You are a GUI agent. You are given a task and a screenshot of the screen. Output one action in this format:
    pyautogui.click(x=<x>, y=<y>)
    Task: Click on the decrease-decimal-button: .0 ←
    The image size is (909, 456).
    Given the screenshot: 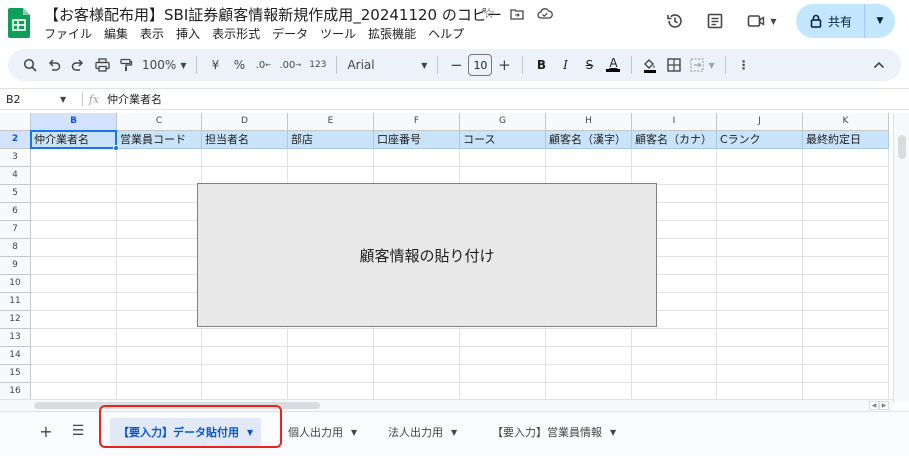 What is the action you would take?
    pyautogui.click(x=263, y=65)
    